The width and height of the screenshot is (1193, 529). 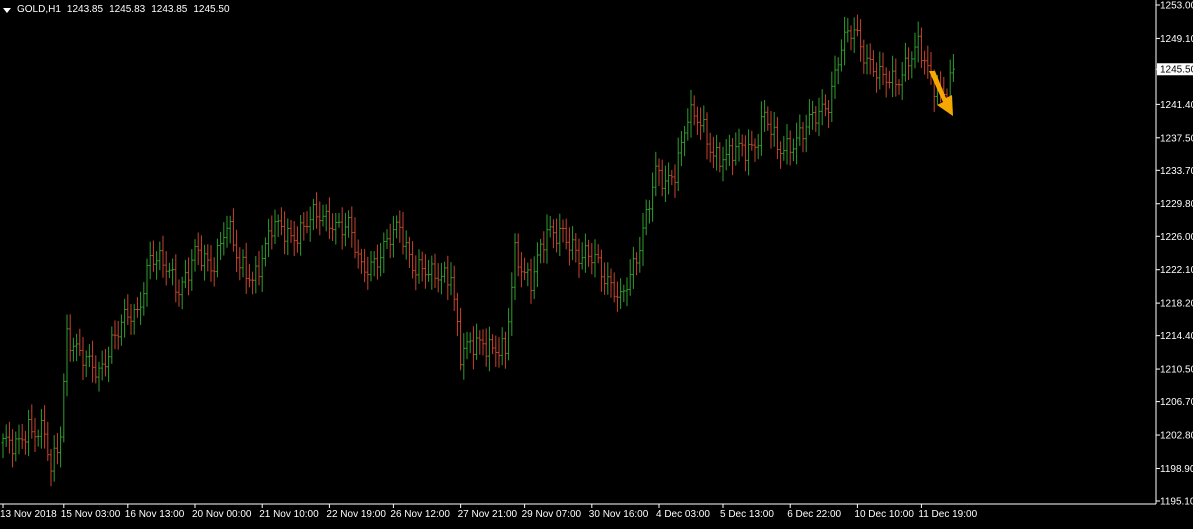 I want to click on price-tick-label: 1237.50, so click(x=1176, y=138).